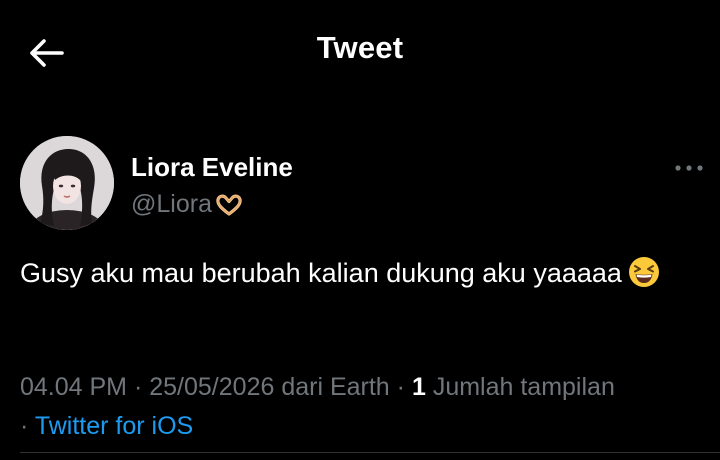 Image resolution: width=720 pixels, height=460 pixels. I want to click on more-options-button, so click(689, 168).